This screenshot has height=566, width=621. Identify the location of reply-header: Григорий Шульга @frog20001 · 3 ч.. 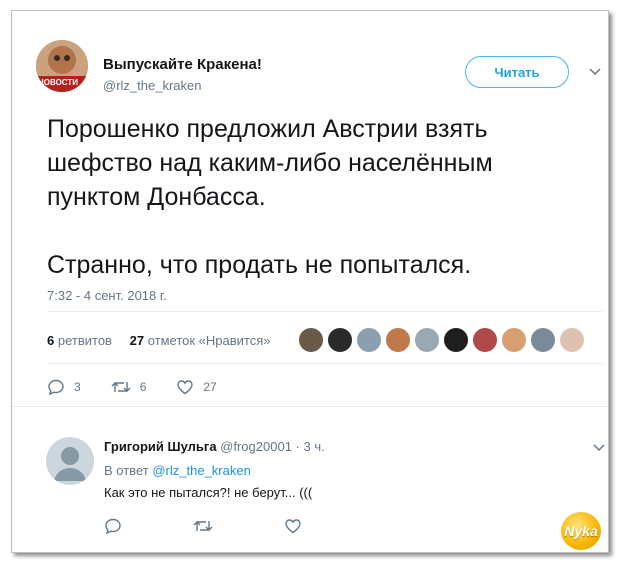
(214, 446).